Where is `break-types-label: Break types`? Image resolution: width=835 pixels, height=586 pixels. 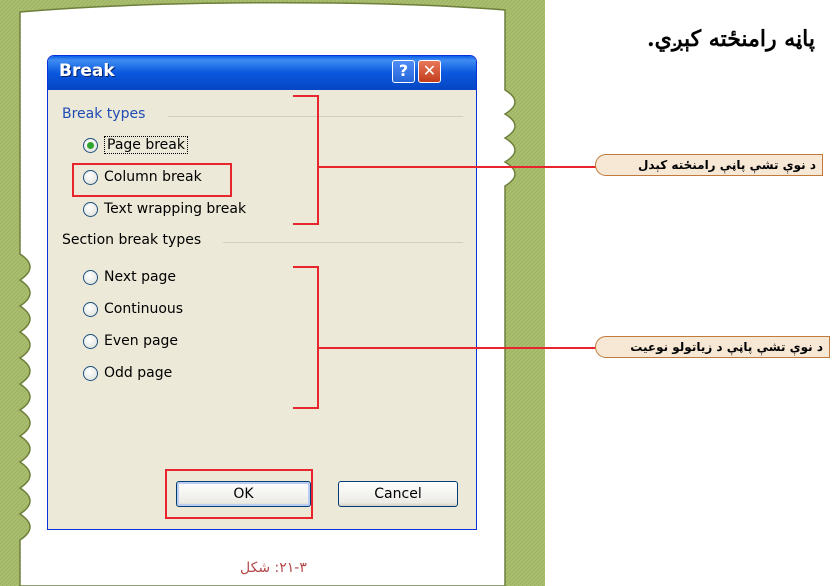 break-types-label: Break types is located at coordinates (104, 114).